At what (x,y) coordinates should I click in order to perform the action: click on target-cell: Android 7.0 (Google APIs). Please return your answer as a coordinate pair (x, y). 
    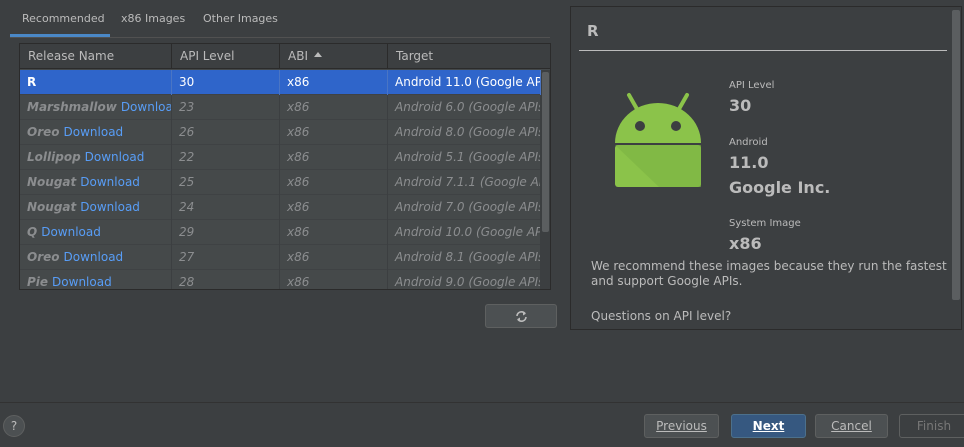
    Looking at the image, I should click on (464, 207).